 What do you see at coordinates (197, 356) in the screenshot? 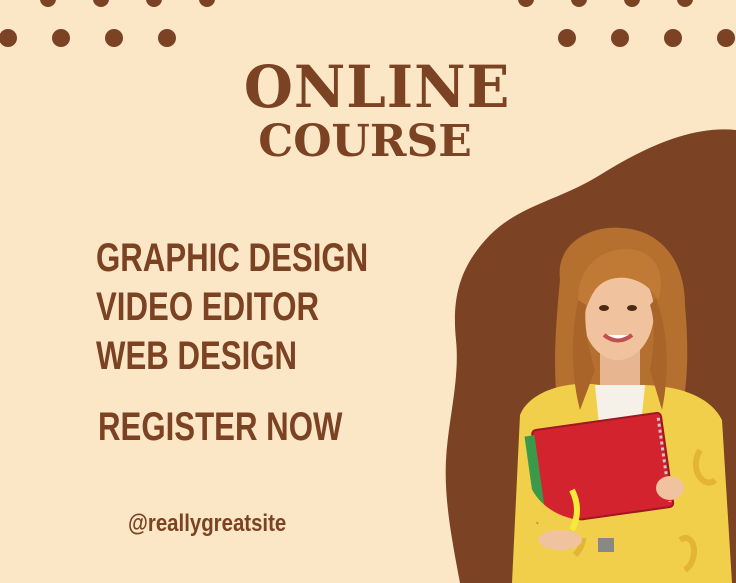
I see `course-item-web-design: WEB DESIGN` at bounding box center [197, 356].